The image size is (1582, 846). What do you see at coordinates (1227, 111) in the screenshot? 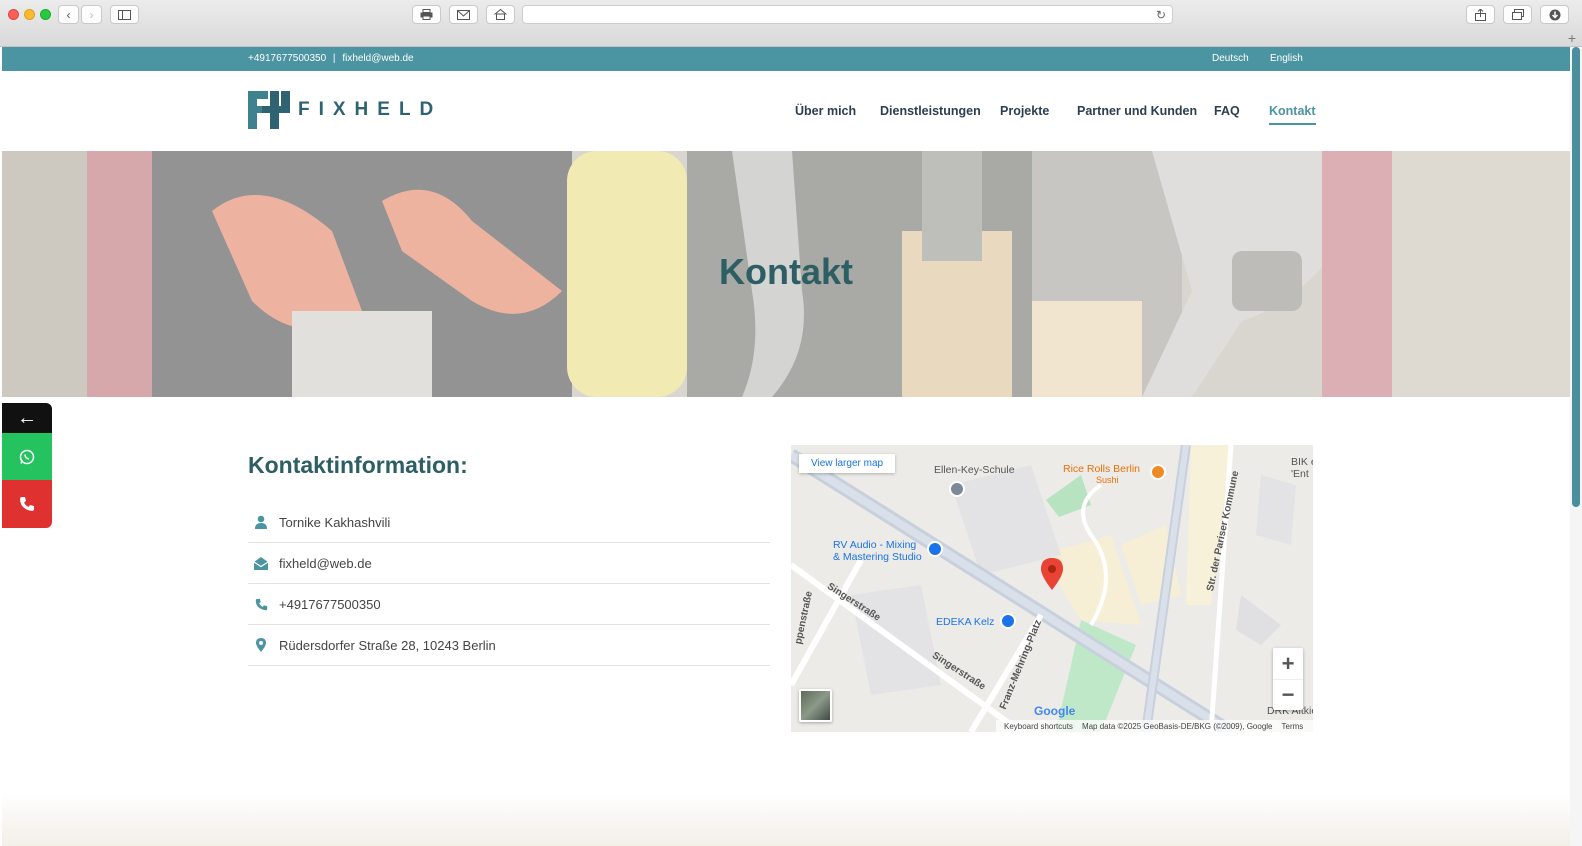
I see `nav-faq: FAQ` at bounding box center [1227, 111].